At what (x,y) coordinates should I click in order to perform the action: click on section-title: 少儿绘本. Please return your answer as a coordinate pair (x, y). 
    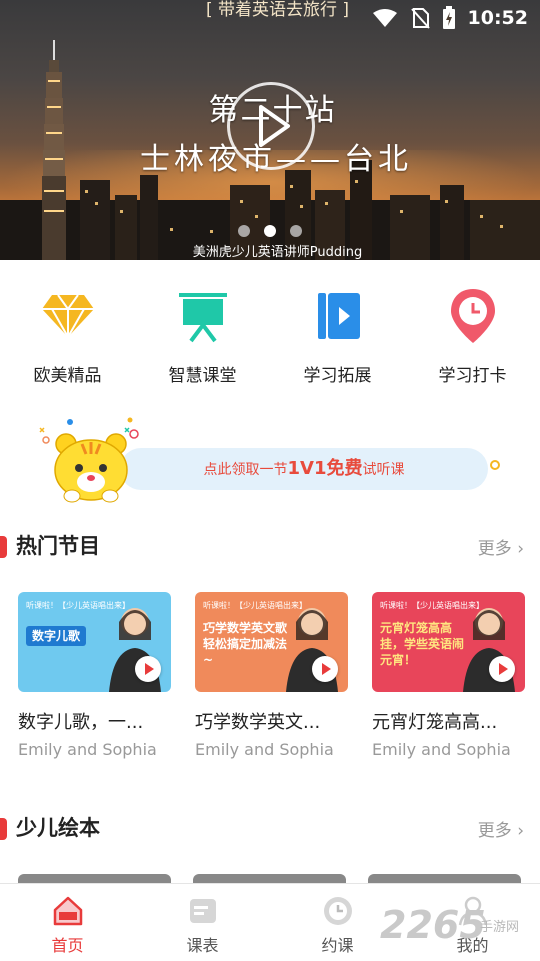
    Looking at the image, I should click on (58, 828).